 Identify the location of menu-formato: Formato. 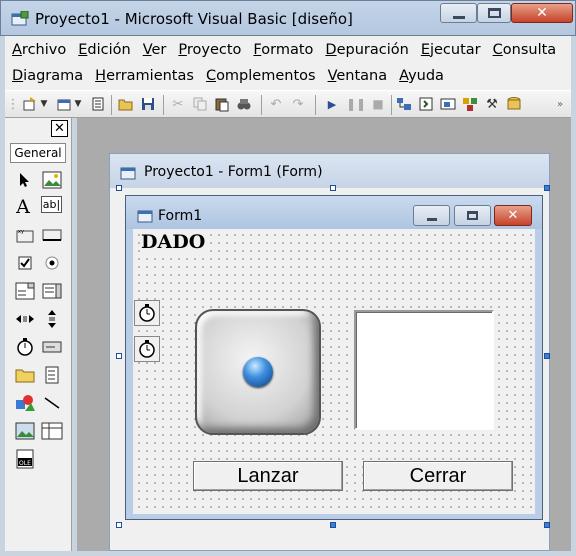
(282, 51).